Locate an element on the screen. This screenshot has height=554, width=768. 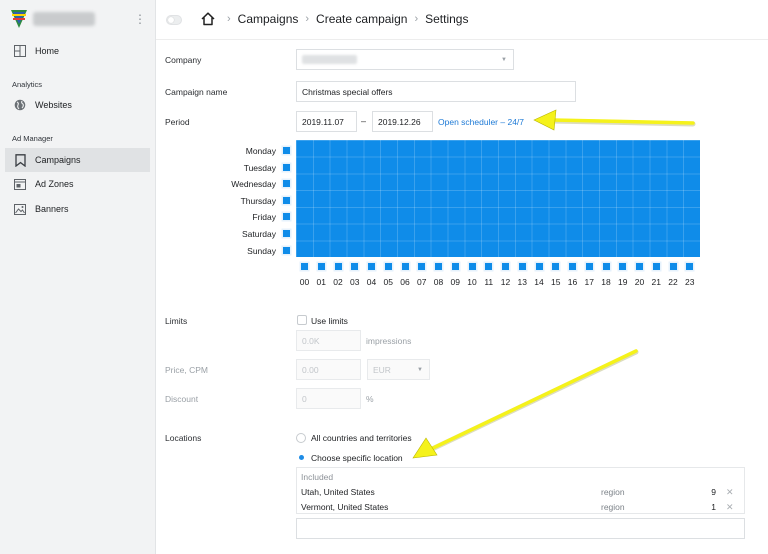
sidebar-item-campaigns: Campaigns is located at coordinates (77, 160).